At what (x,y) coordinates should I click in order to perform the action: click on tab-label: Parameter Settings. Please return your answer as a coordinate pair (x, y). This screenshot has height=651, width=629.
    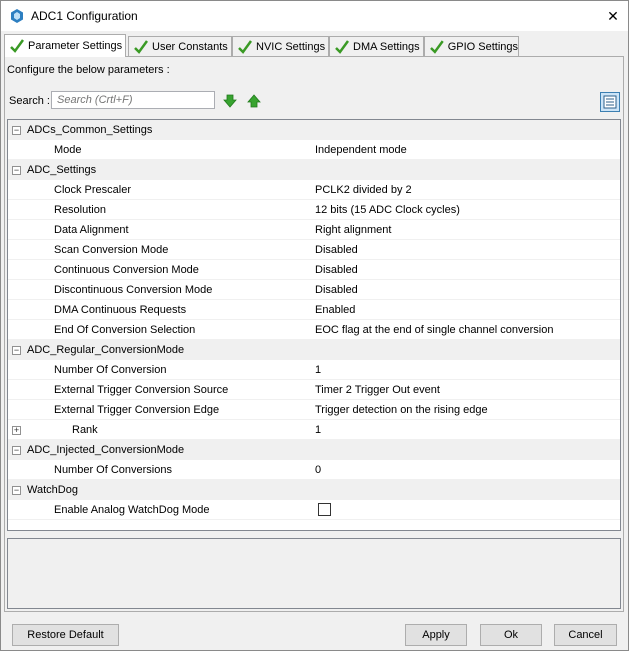
    Looking at the image, I should click on (75, 46).